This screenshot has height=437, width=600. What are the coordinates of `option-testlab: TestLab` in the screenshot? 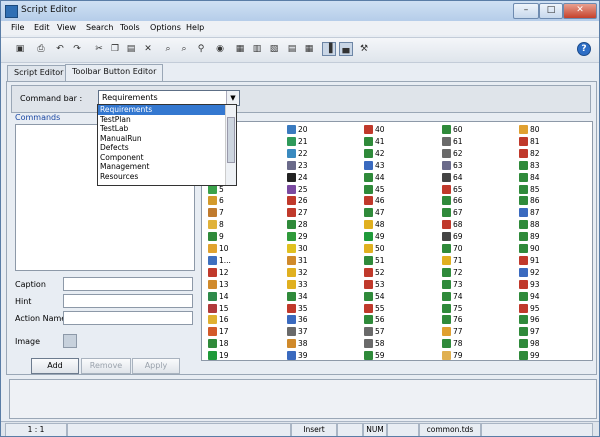 It's located at (162, 129).